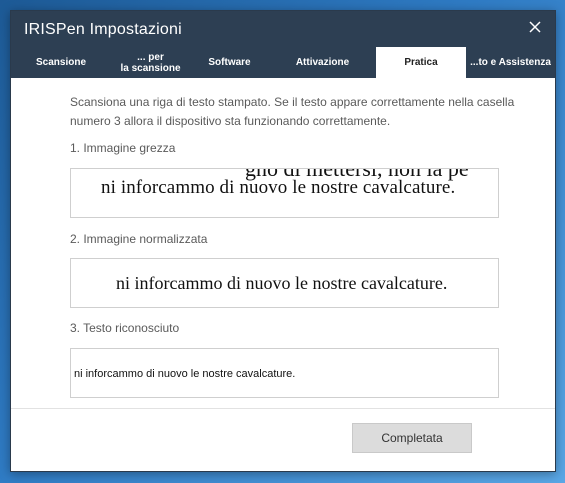 This screenshot has width=565, height=483. What do you see at coordinates (125, 328) in the screenshot?
I see `recognized-text-label: 3. Testo riconosciuto` at bounding box center [125, 328].